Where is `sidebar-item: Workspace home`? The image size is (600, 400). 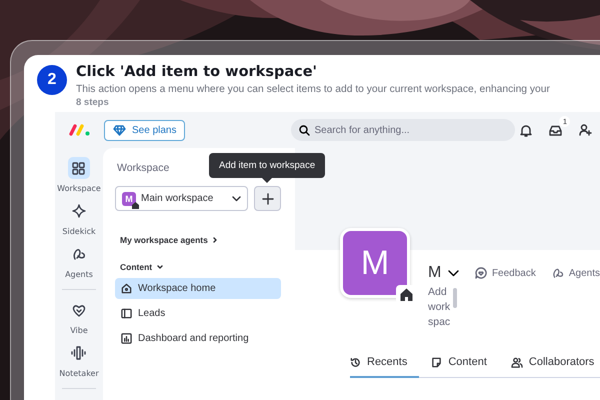 sidebar-item: Workspace home is located at coordinates (198, 288).